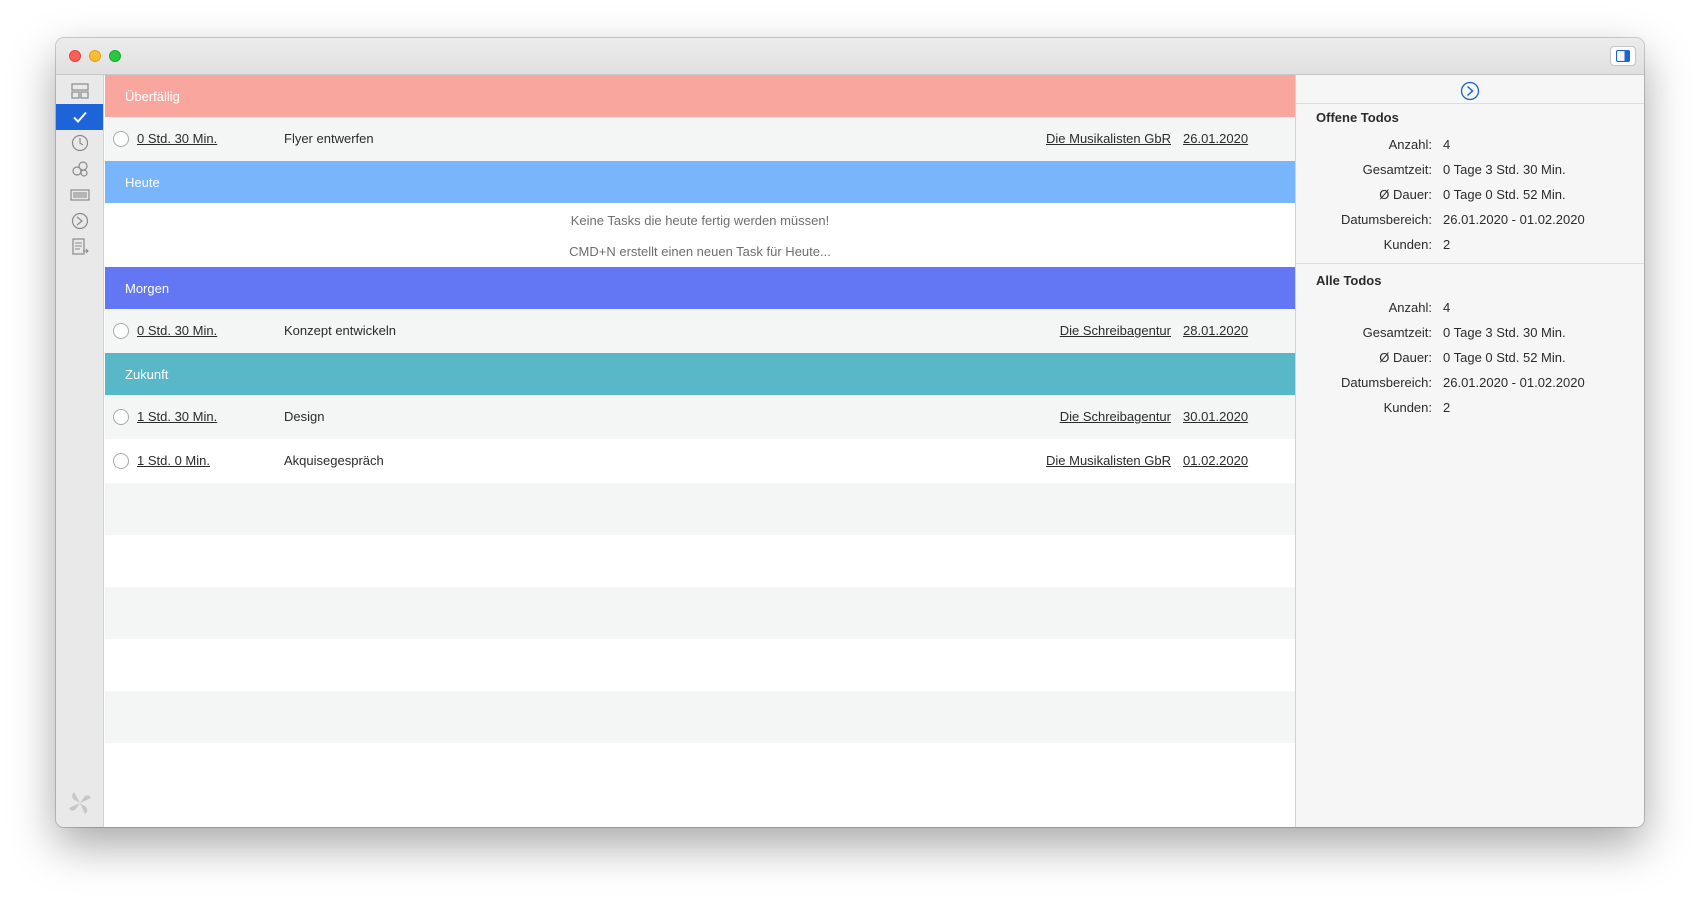  I want to click on app-logo-icon, so click(80, 803).